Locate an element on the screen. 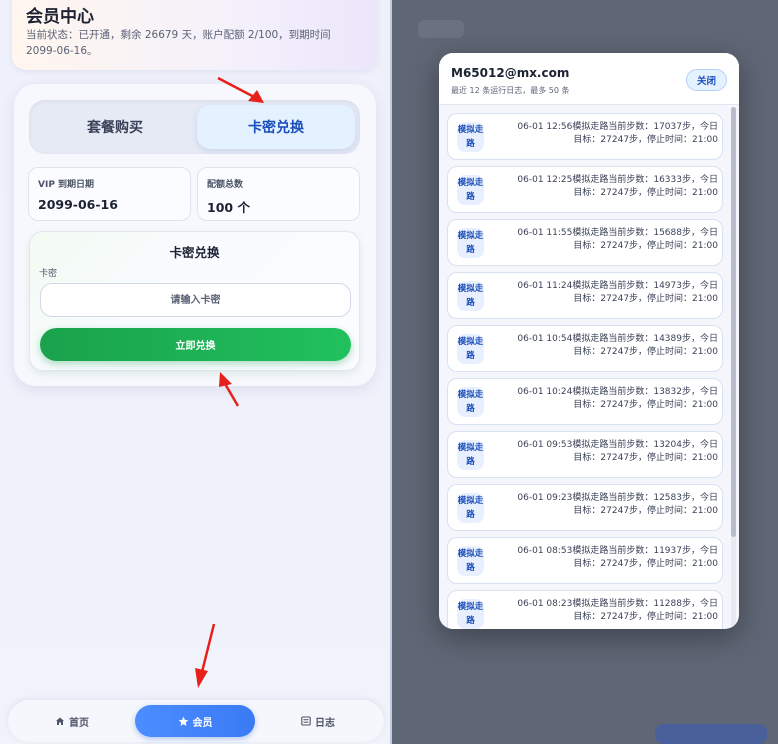  tab-bar: 套餐购买 卡密兑换 is located at coordinates (194, 127).